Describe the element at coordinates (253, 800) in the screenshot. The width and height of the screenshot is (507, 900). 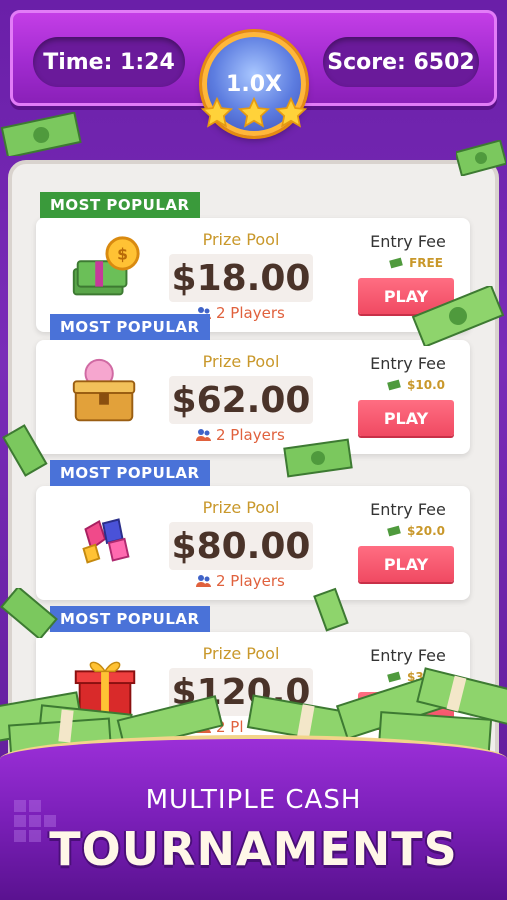
I see `banner-subtitle: MULTIPLE CASH` at that location.